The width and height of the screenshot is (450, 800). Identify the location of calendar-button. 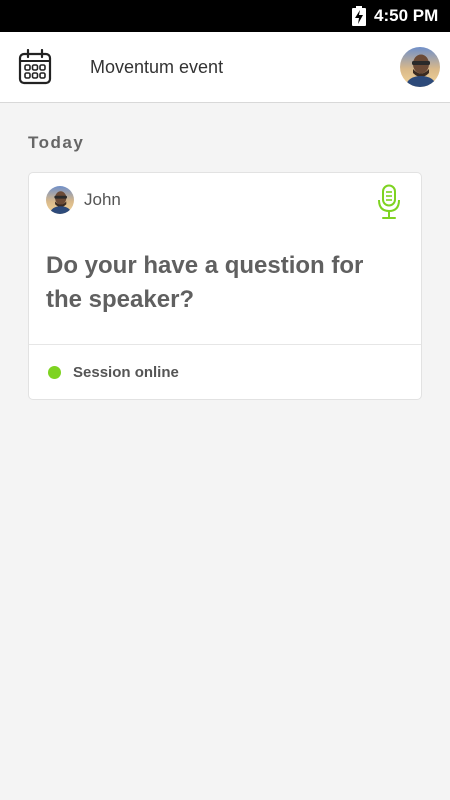
(35, 66).